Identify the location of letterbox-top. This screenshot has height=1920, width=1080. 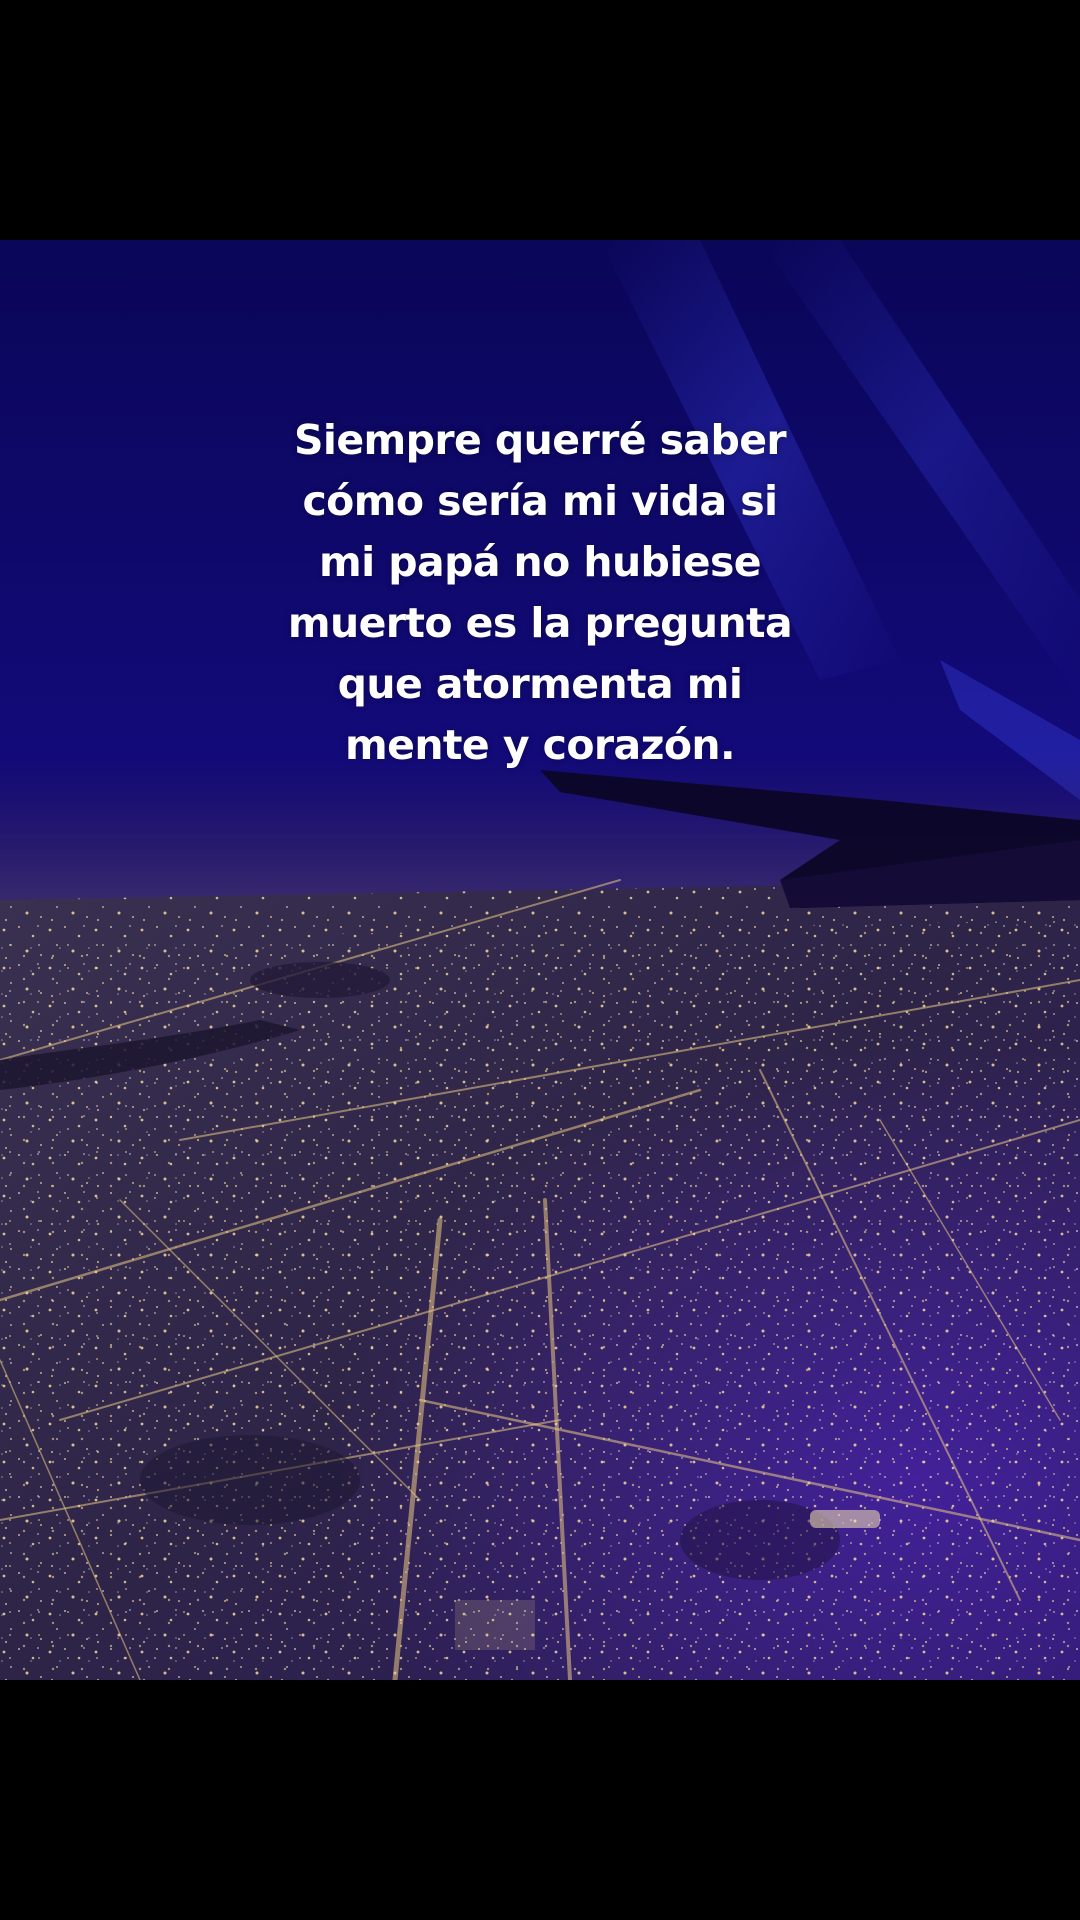
(540, 120).